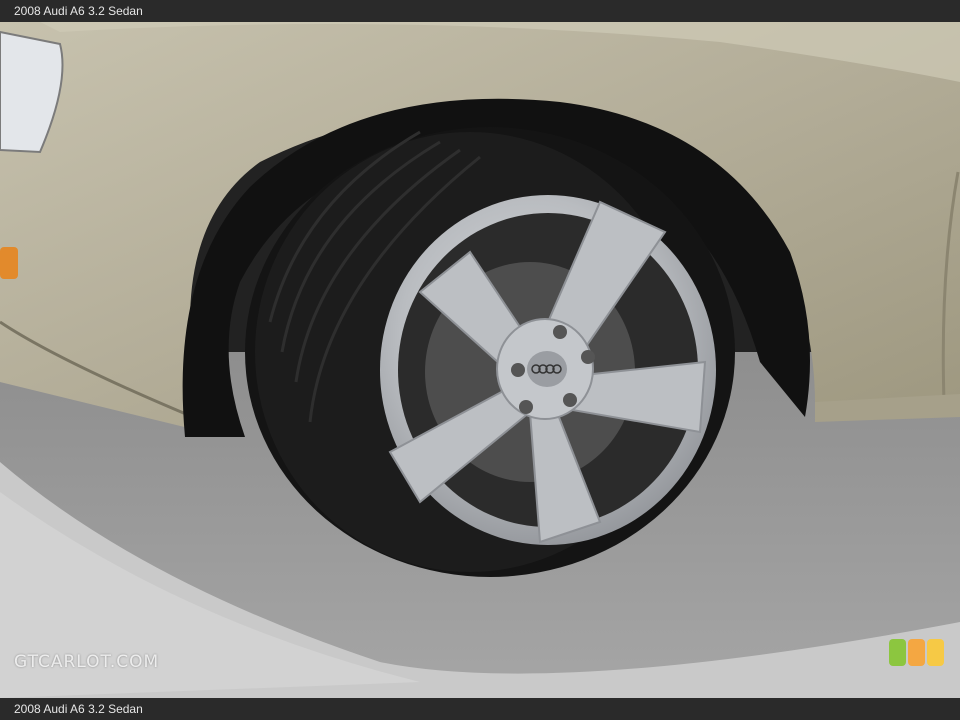 Image resolution: width=960 pixels, height=720 pixels. What do you see at coordinates (480, 11) in the screenshot?
I see `photo-title: 2008 Audi A6 3.2 Sedan` at bounding box center [480, 11].